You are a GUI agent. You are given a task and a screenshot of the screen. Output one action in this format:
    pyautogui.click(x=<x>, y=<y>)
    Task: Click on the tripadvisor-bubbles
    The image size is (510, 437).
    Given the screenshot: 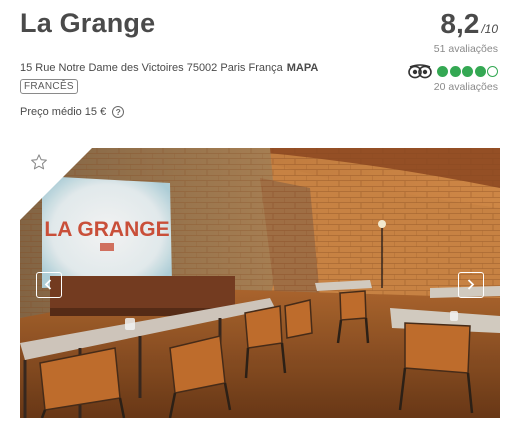 What is the action you would take?
    pyautogui.click(x=467, y=71)
    